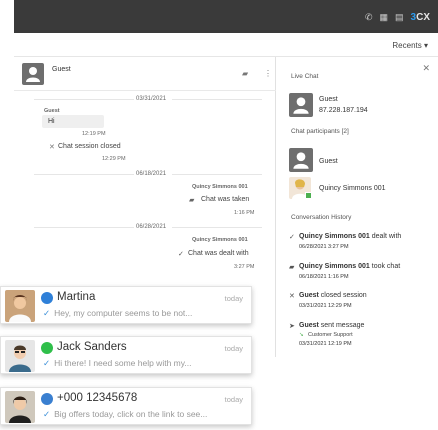 The height and width of the screenshot is (430, 438). What do you see at coordinates (47, 348) in the screenshot?
I see `whatsapp-icon` at bounding box center [47, 348].